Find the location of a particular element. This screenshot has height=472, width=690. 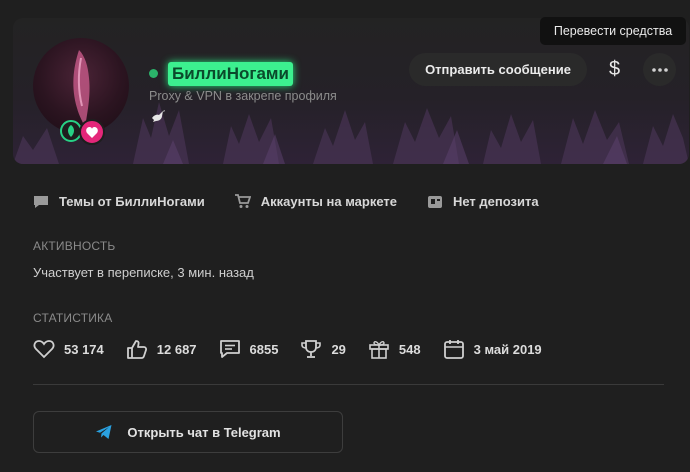

dollar-icon: $ is located at coordinates (614, 69).